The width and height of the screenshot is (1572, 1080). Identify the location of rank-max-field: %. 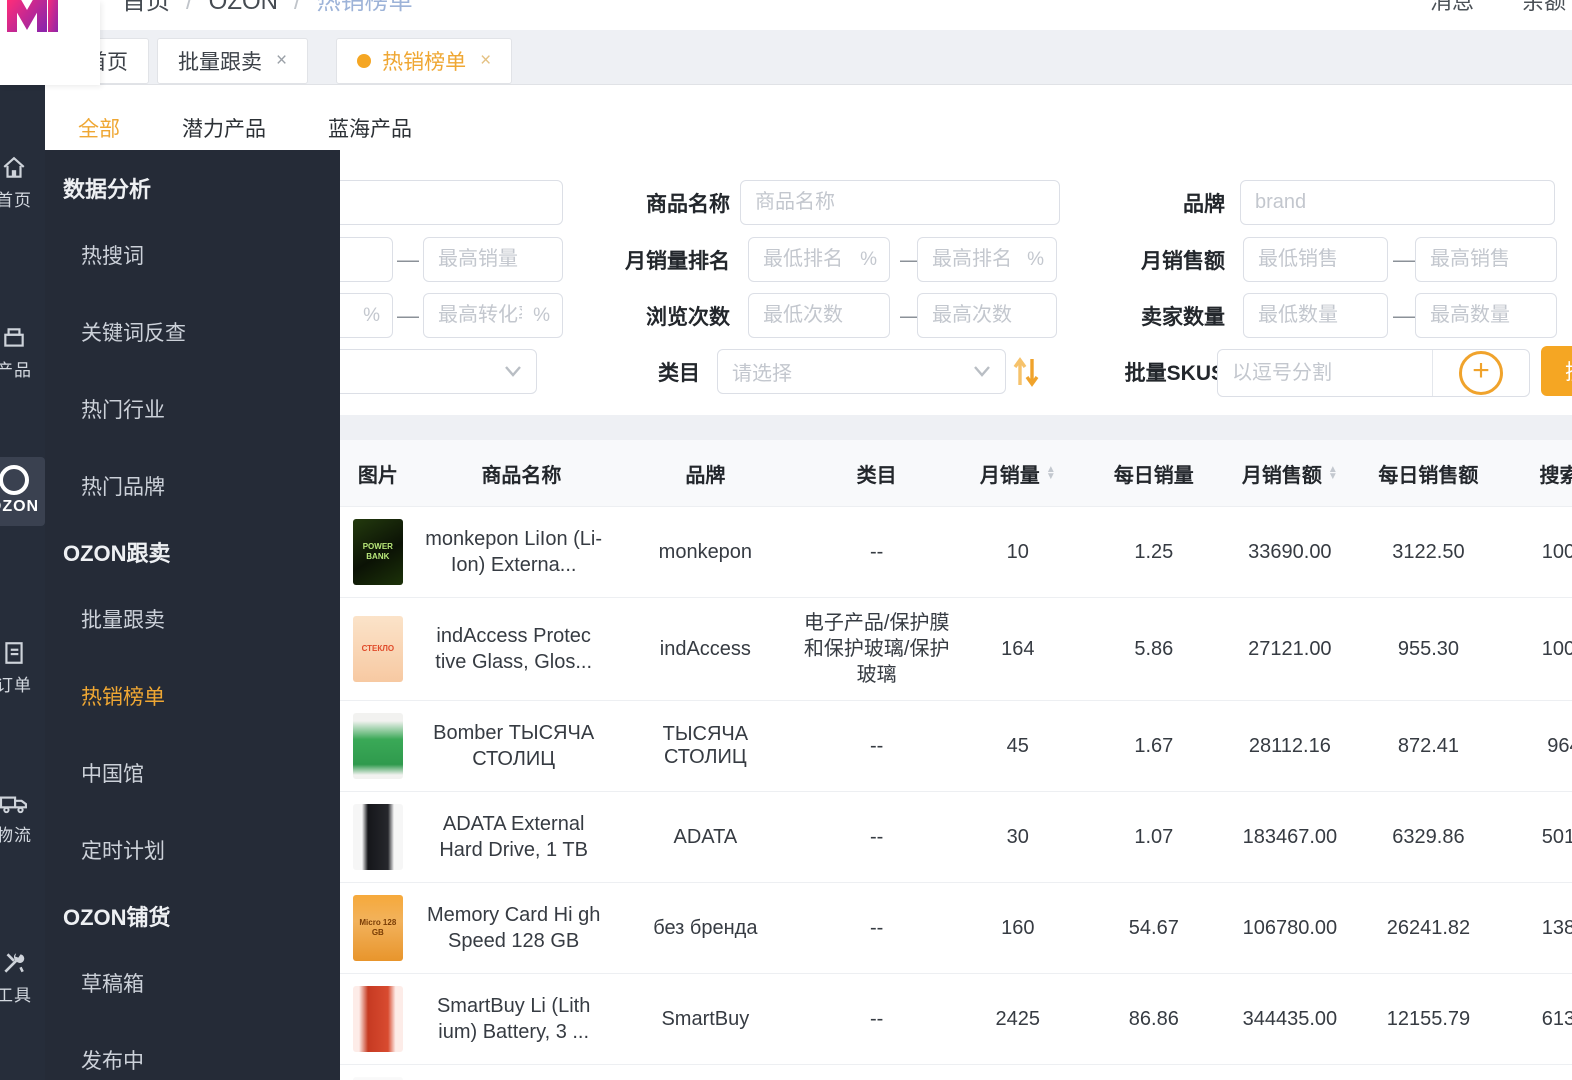
(987, 259).